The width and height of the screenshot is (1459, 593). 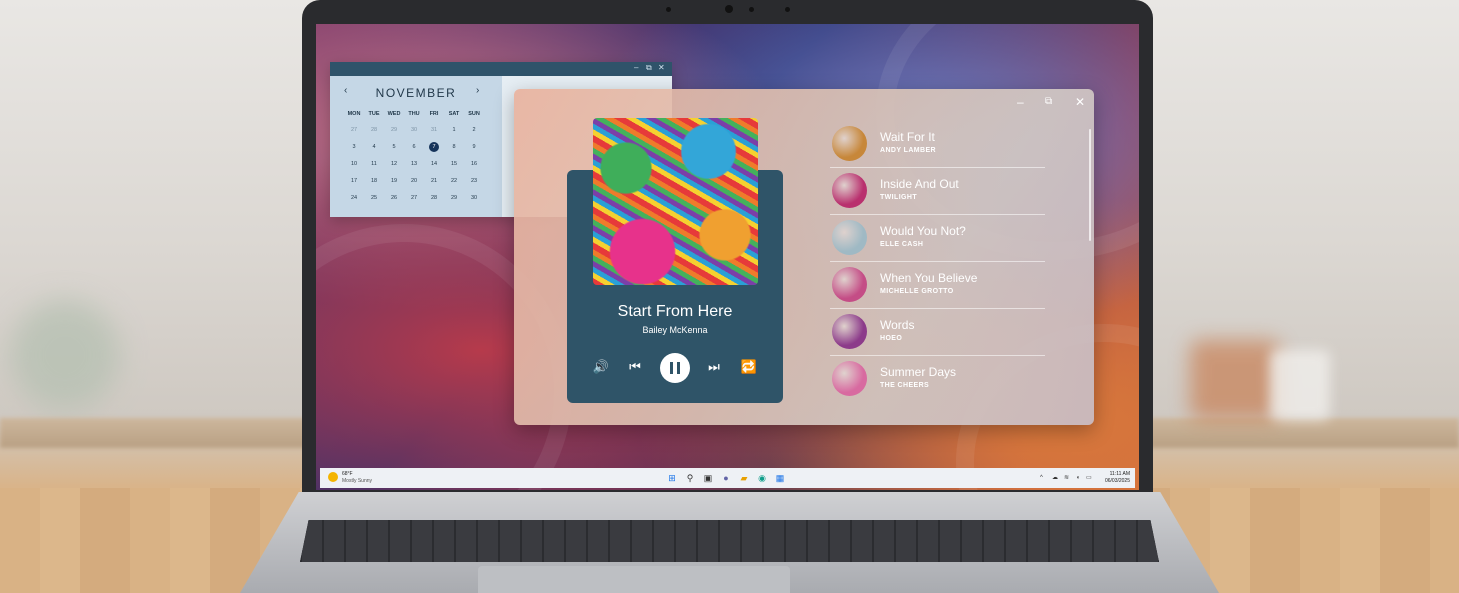 I want to click on file-explorer-icon: ▰, so click(x=744, y=478).